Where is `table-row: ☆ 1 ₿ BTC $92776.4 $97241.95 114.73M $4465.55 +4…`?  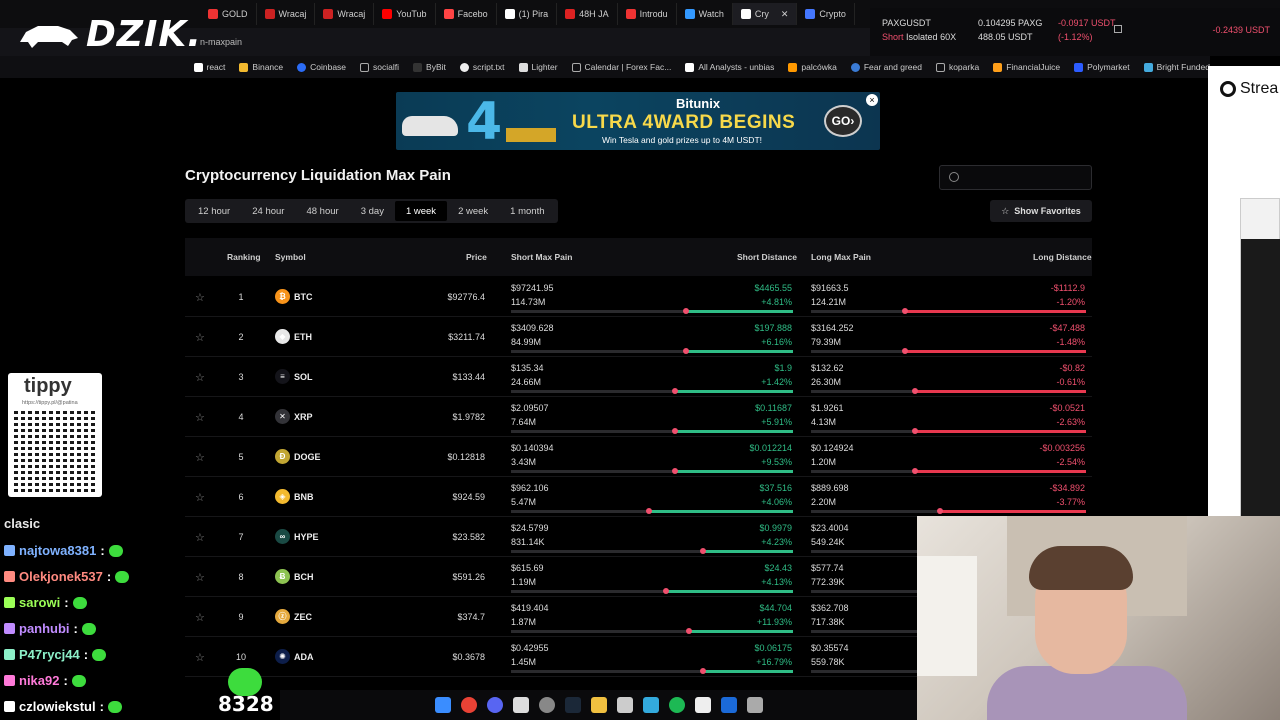
table-row: ☆ 1 ₿ BTC $92776.4 $97241.95 114.73M $4465.55 +4… is located at coordinates (638, 297).